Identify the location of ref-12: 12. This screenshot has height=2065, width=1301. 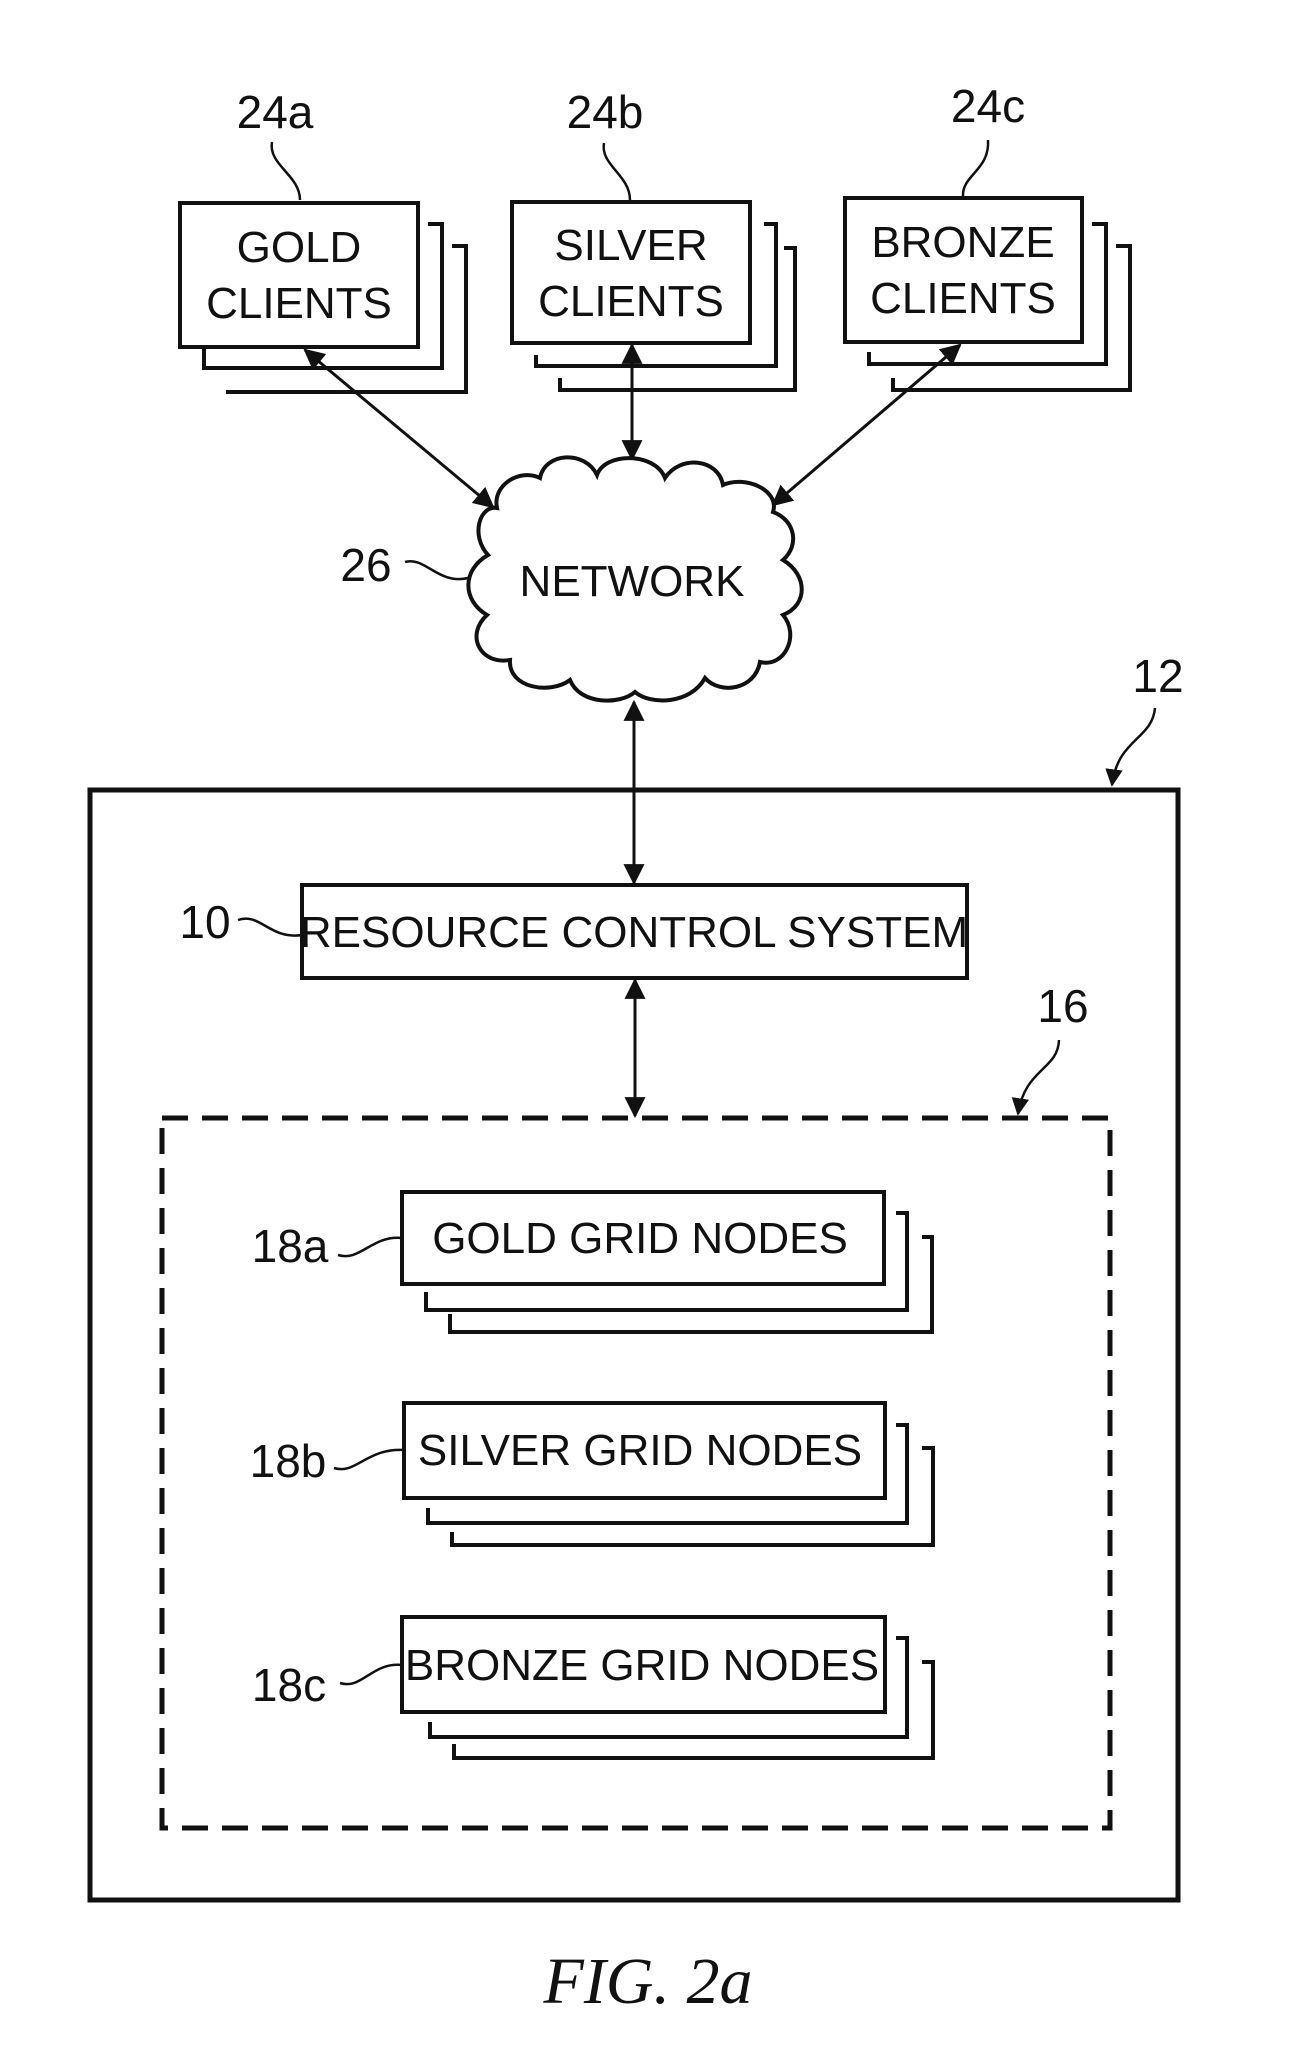
(1157, 676).